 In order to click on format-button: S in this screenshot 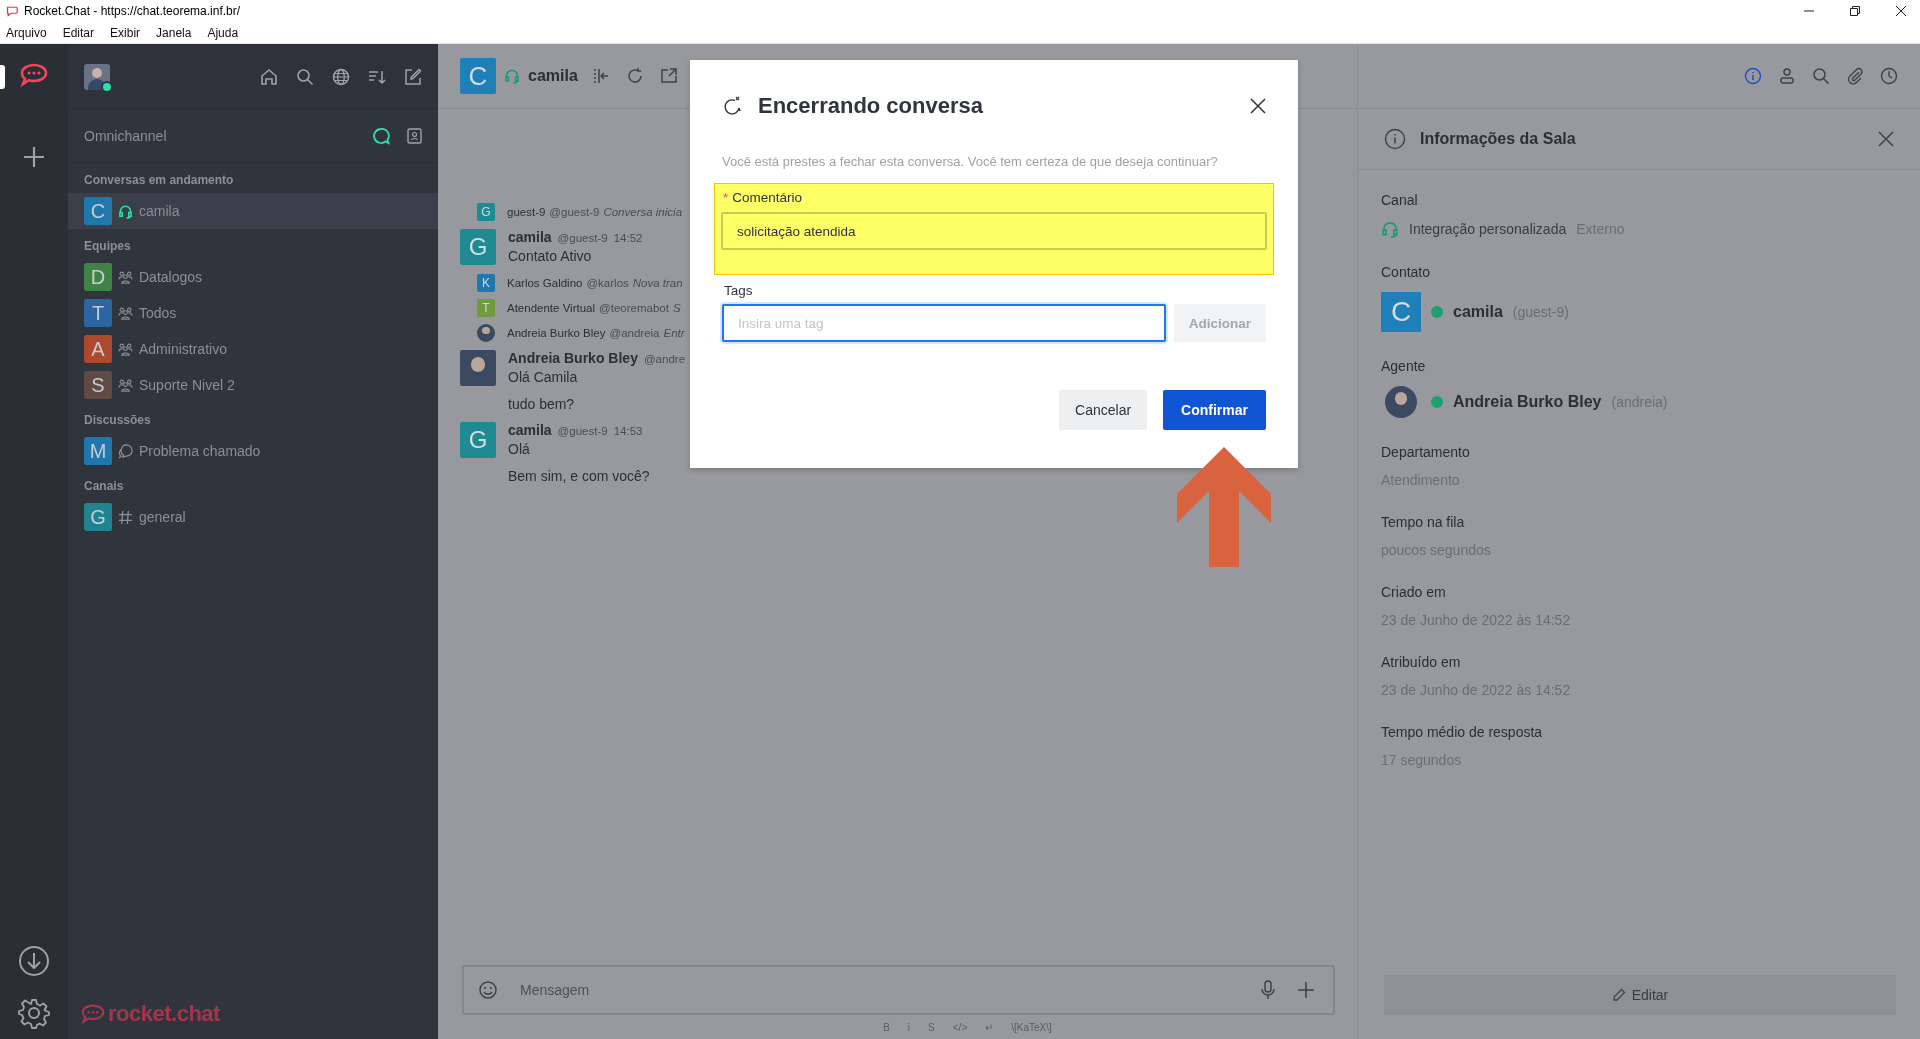, I will do `click(931, 1027)`.